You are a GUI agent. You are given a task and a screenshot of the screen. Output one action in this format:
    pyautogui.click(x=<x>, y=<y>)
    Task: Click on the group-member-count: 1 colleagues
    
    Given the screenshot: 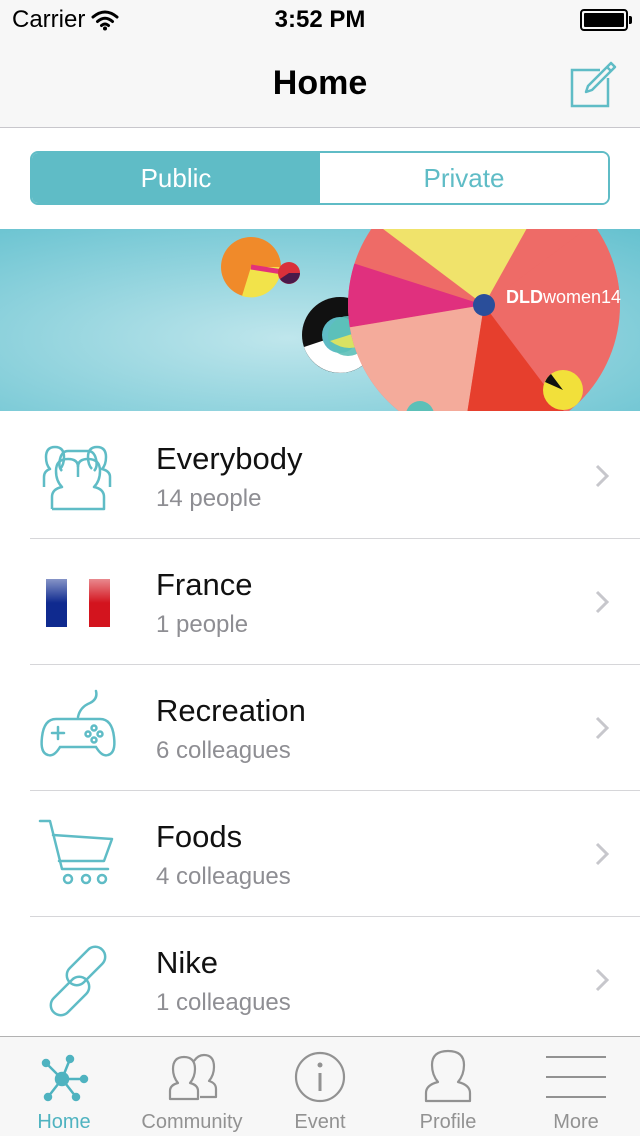 What is the action you would take?
    pyautogui.click(x=223, y=1002)
    